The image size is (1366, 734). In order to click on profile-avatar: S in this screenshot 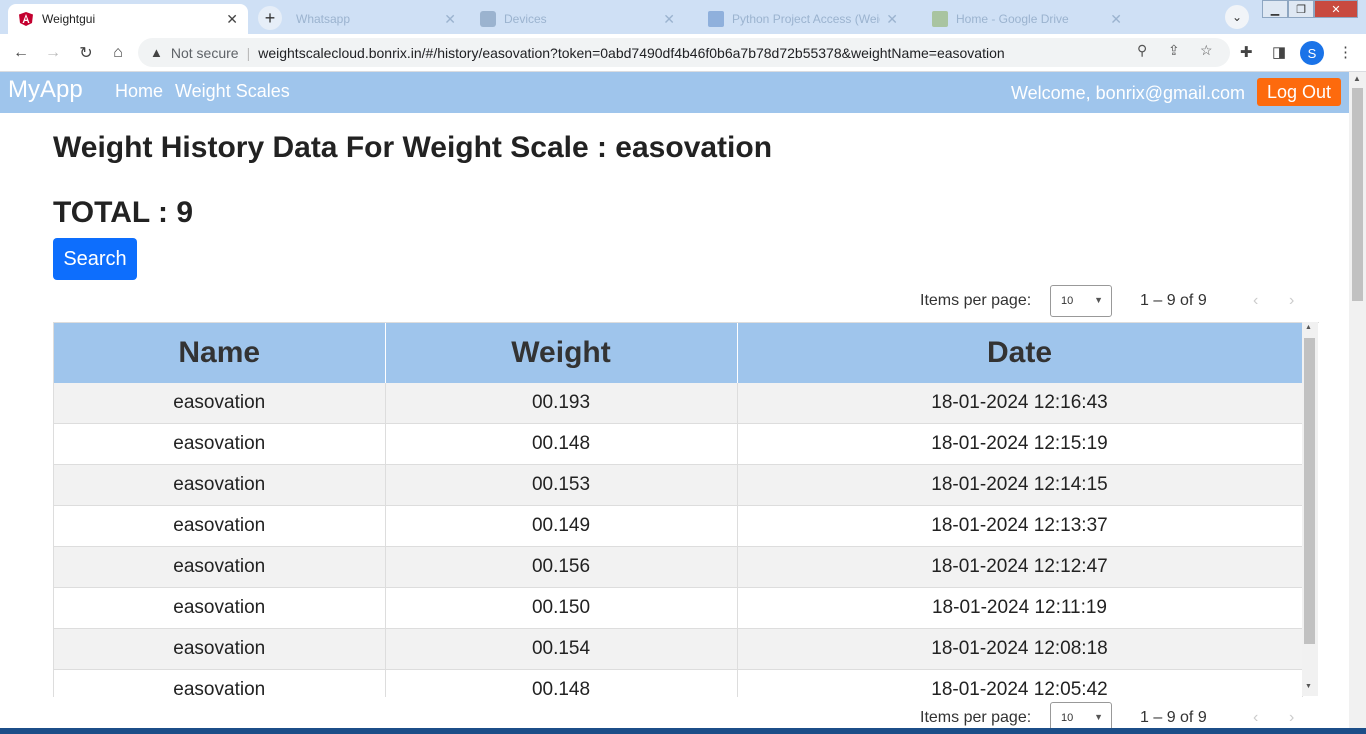, I will do `click(1312, 53)`.